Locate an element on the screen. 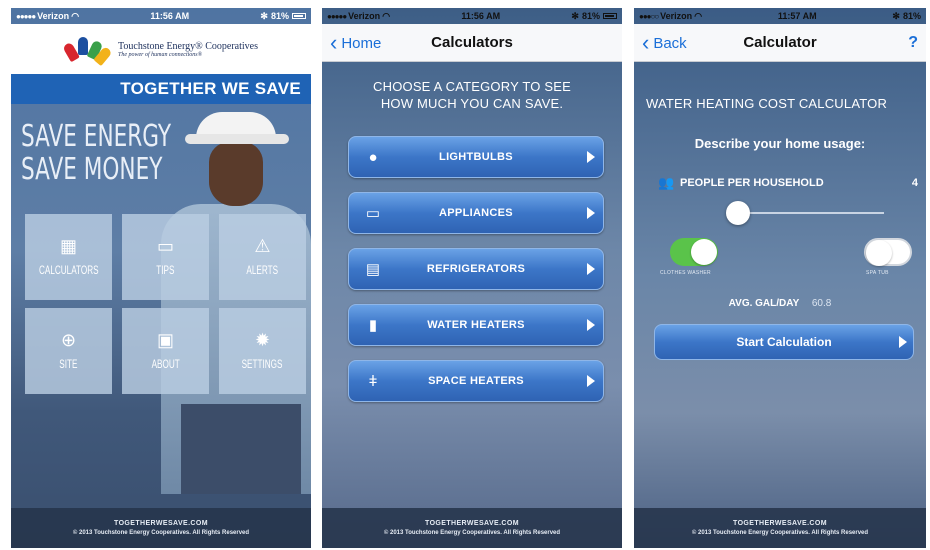  category-space-heaters-button: ǂ SPACE HEATERS is located at coordinates (476, 381).